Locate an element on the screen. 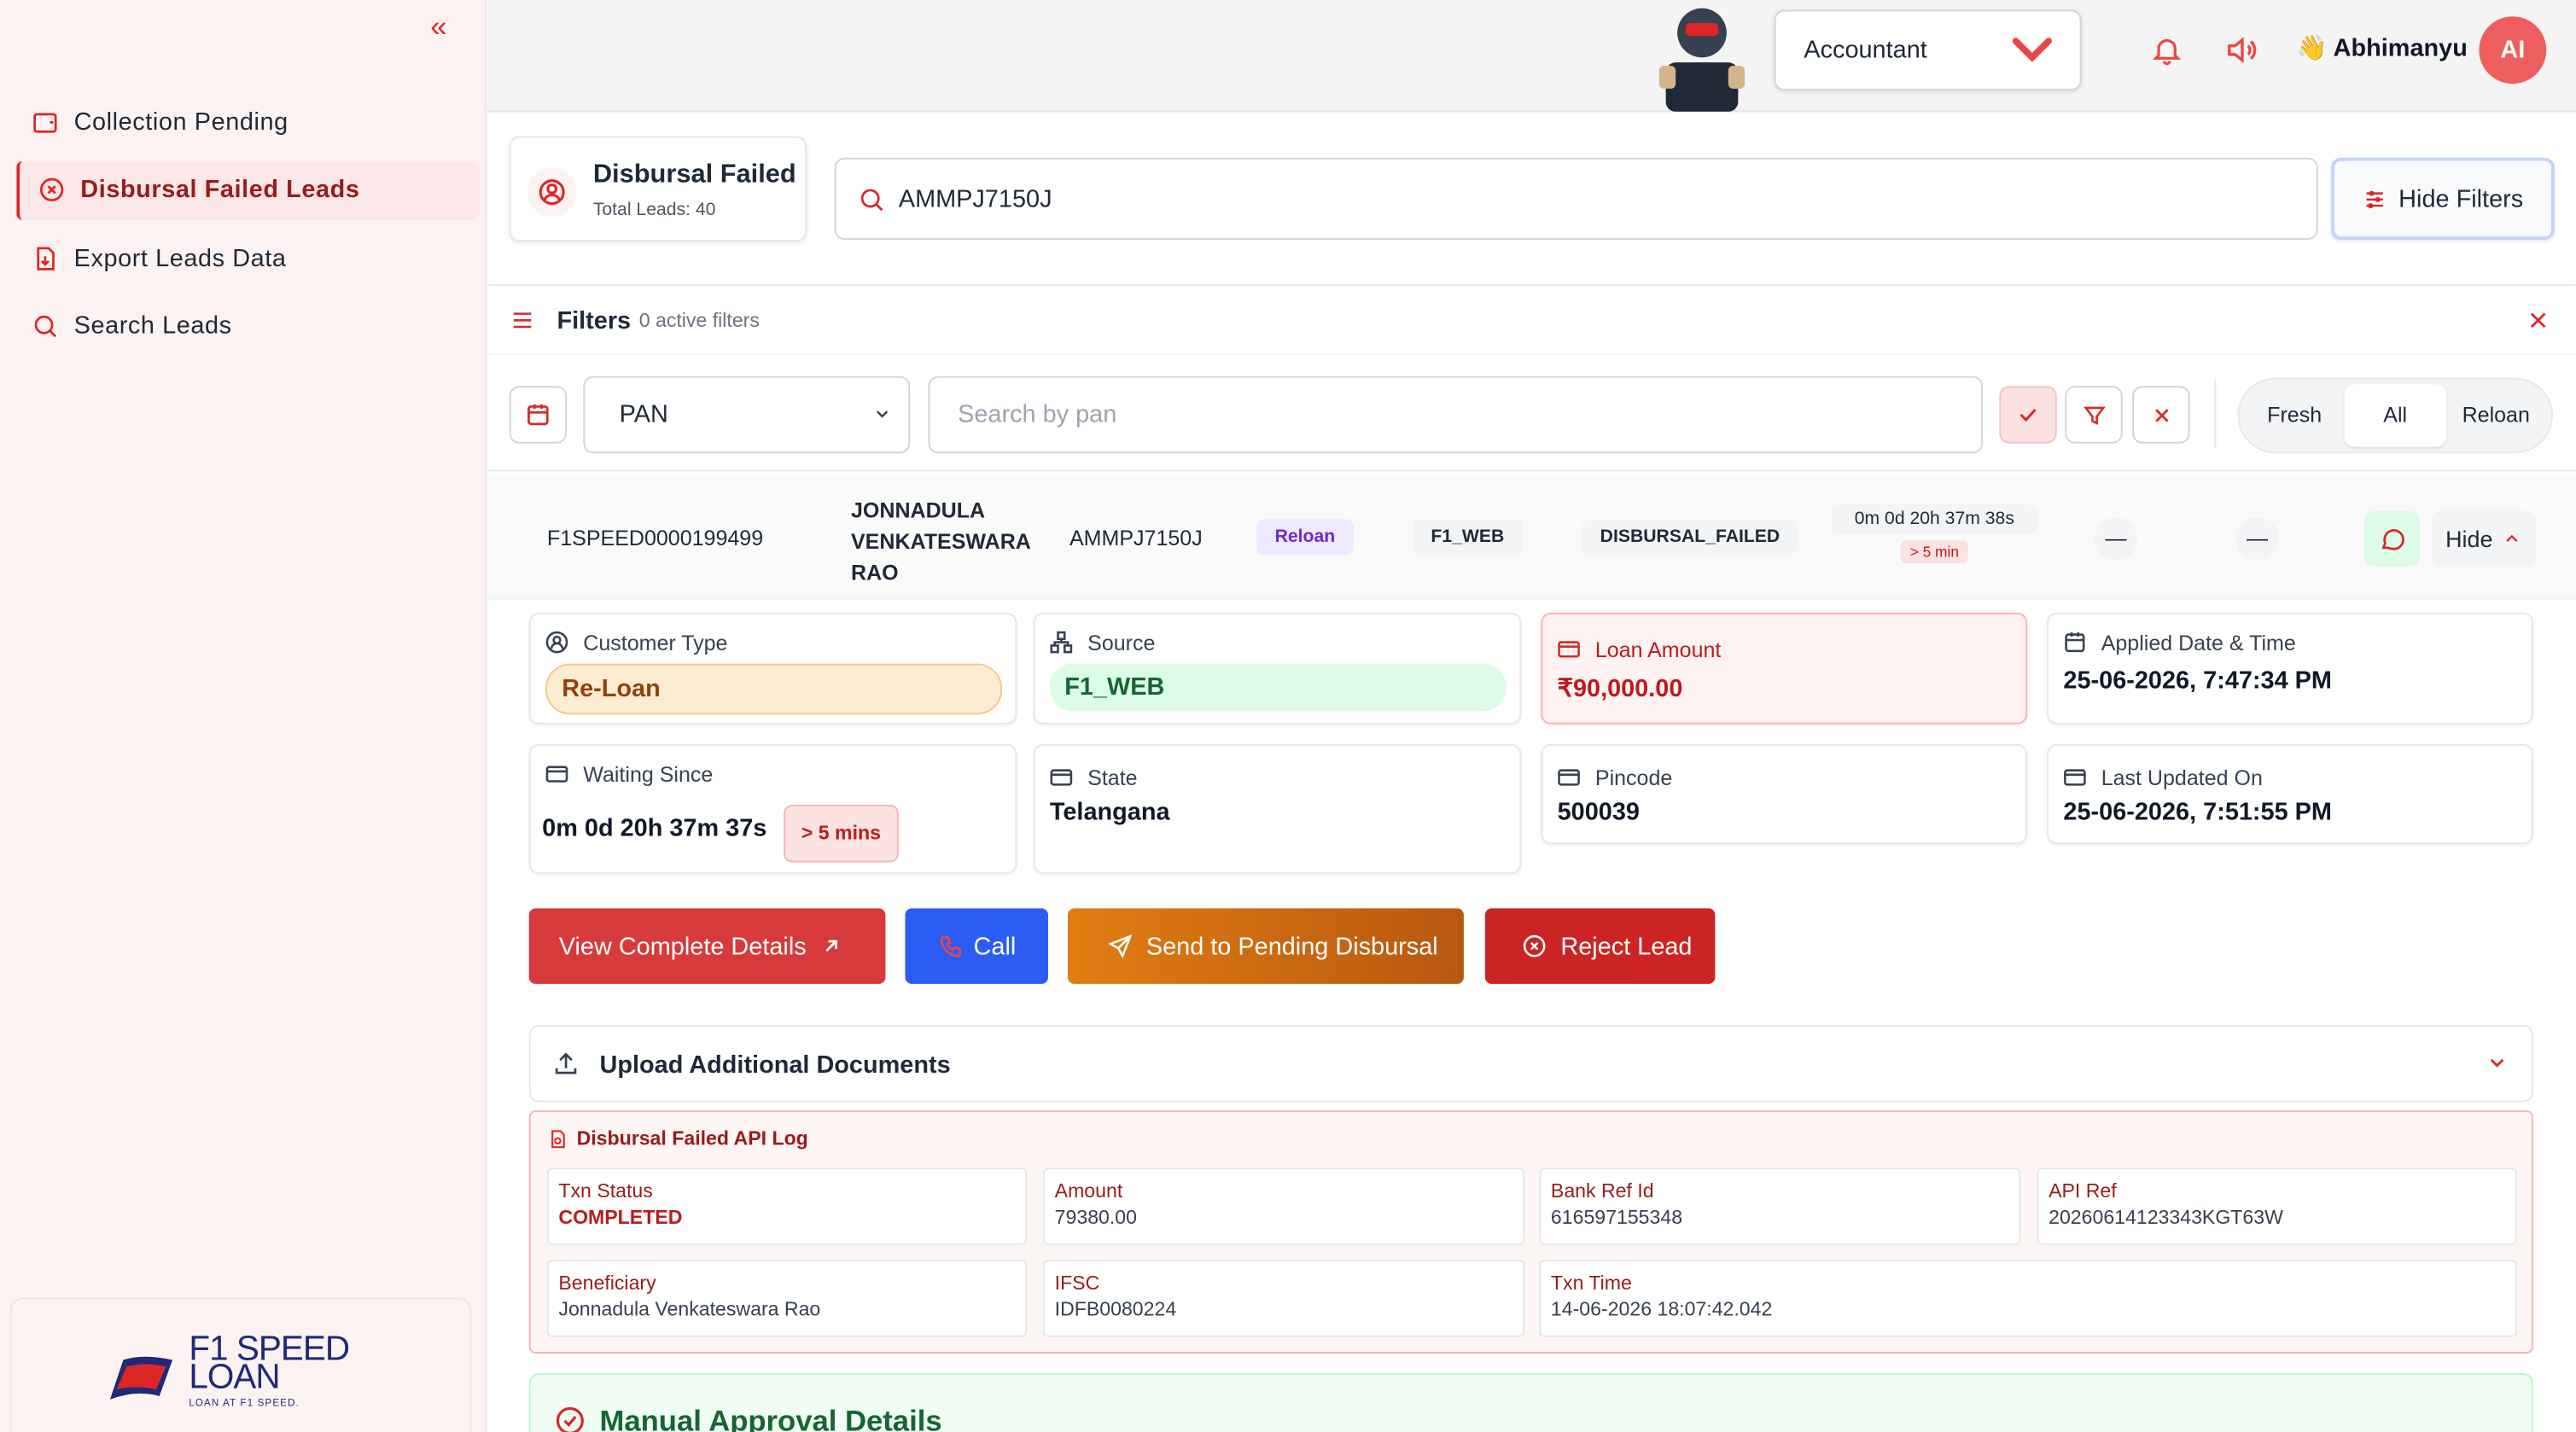  loan-amount-label: Loan Amount is located at coordinates (1658, 648).